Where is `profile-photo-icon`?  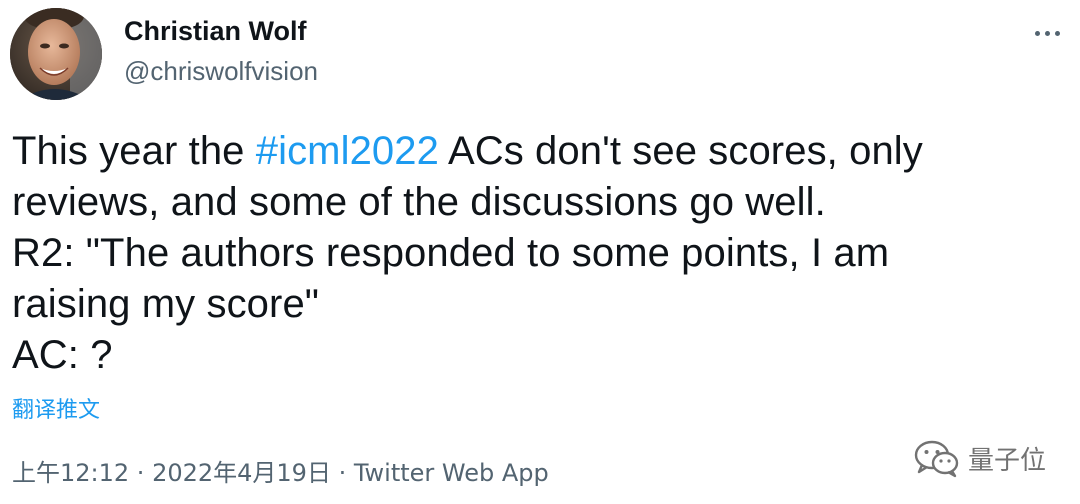
profile-photo-icon is located at coordinates (56, 54).